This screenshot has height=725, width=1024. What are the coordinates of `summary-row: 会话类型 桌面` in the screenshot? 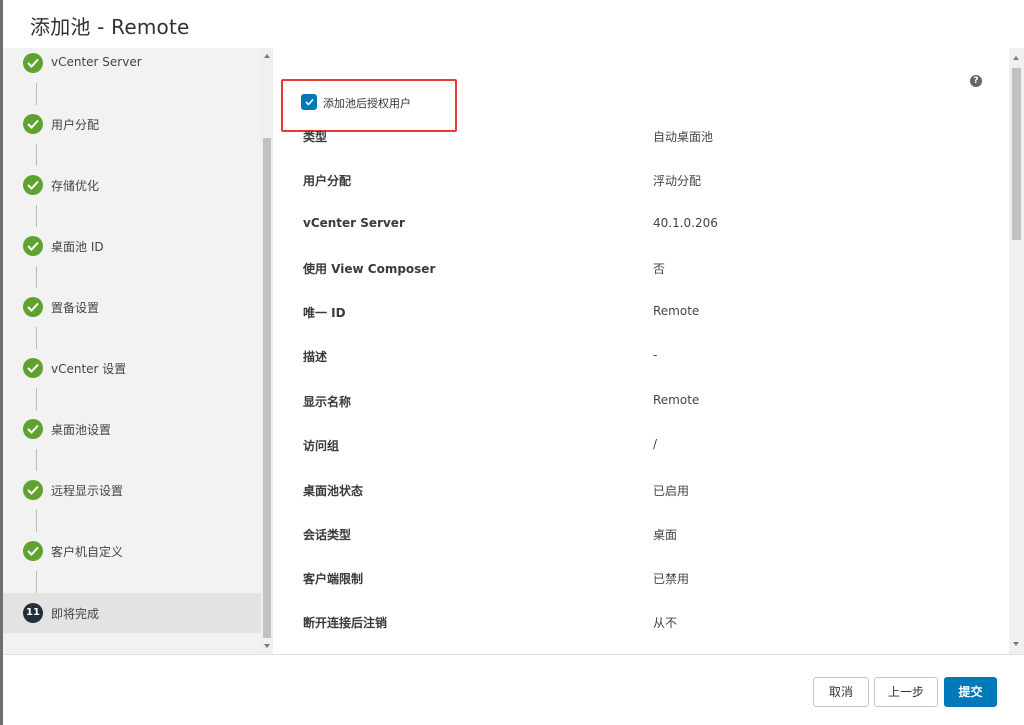 It's located at (653, 536).